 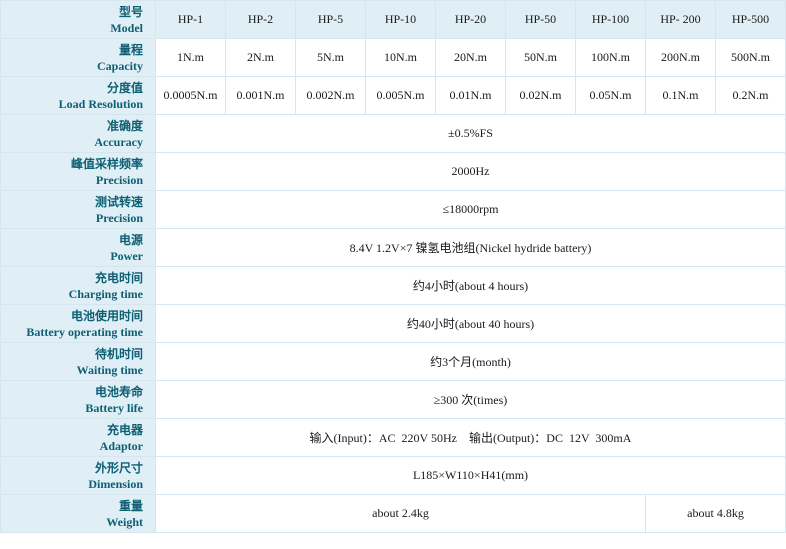 I want to click on header-en: Waiting time, so click(x=109, y=369).